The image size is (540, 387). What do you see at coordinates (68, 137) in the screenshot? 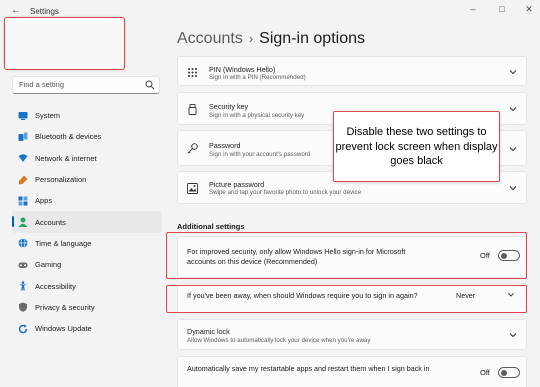
I see `sidebar-item-label: Bluetooth & devices` at bounding box center [68, 137].